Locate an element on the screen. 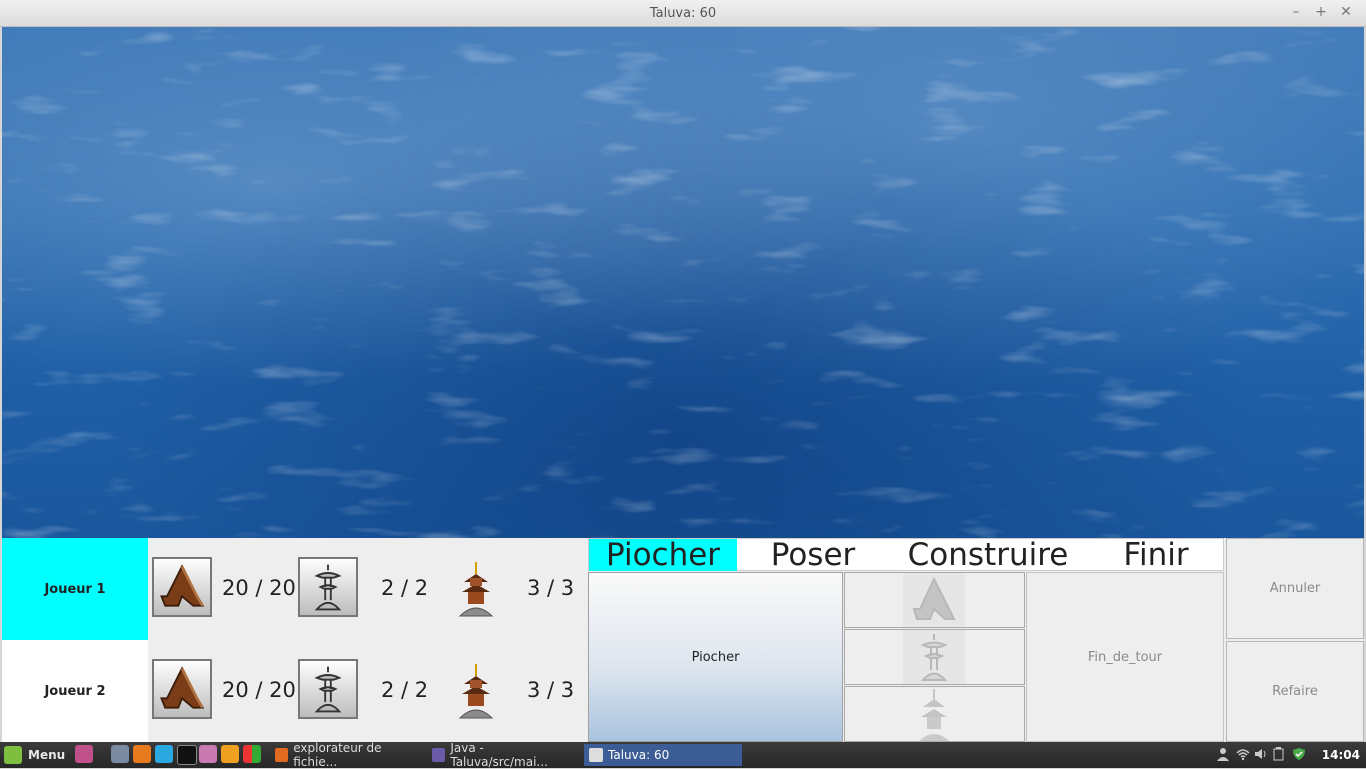 The height and width of the screenshot is (769, 1366). build-tower-button is located at coordinates (934, 714).